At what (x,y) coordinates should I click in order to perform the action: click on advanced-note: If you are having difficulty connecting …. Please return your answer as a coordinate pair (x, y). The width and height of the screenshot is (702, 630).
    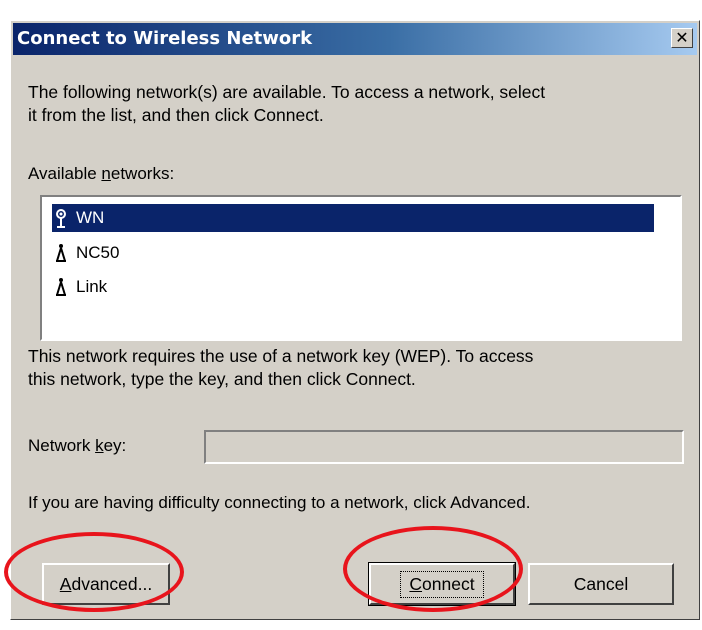
    Looking at the image, I should click on (279, 502).